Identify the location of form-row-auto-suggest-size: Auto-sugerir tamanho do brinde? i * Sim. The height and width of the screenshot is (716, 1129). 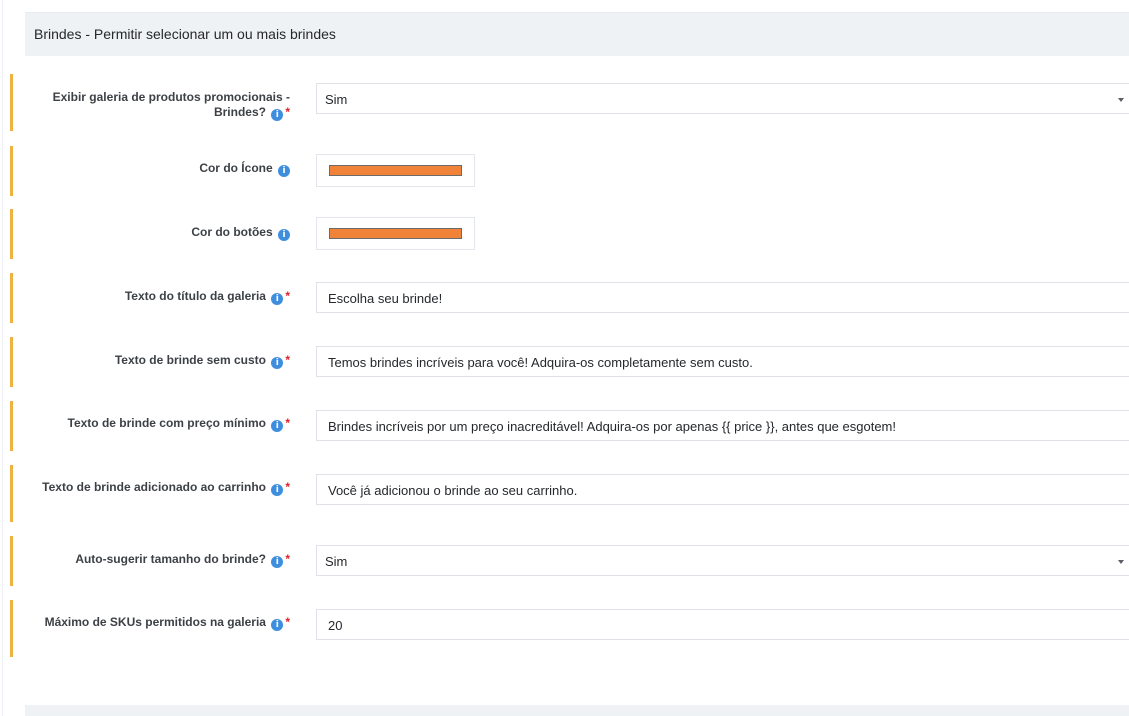
(569, 561).